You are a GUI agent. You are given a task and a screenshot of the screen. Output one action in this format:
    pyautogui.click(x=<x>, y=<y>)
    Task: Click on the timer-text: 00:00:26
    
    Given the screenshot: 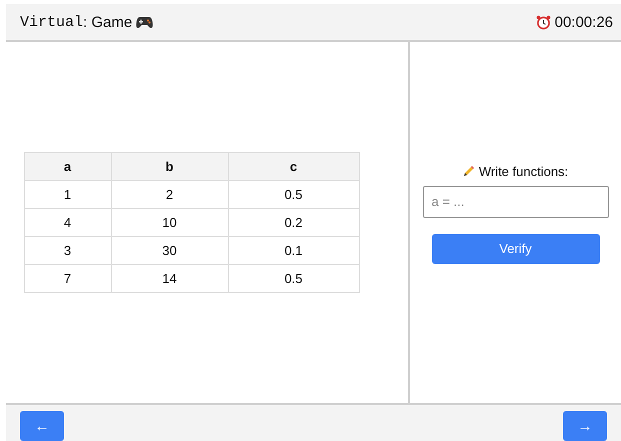 What is the action you would take?
    pyautogui.click(x=583, y=22)
    